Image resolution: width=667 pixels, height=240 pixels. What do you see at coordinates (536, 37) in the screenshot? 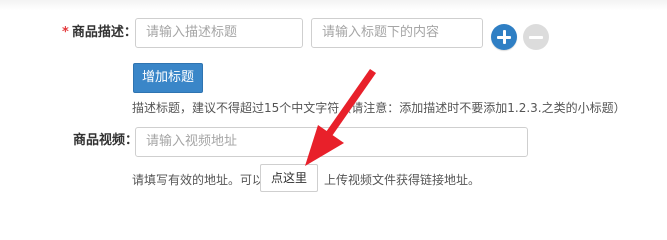
I see `minus-circle-icon` at bounding box center [536, 37].